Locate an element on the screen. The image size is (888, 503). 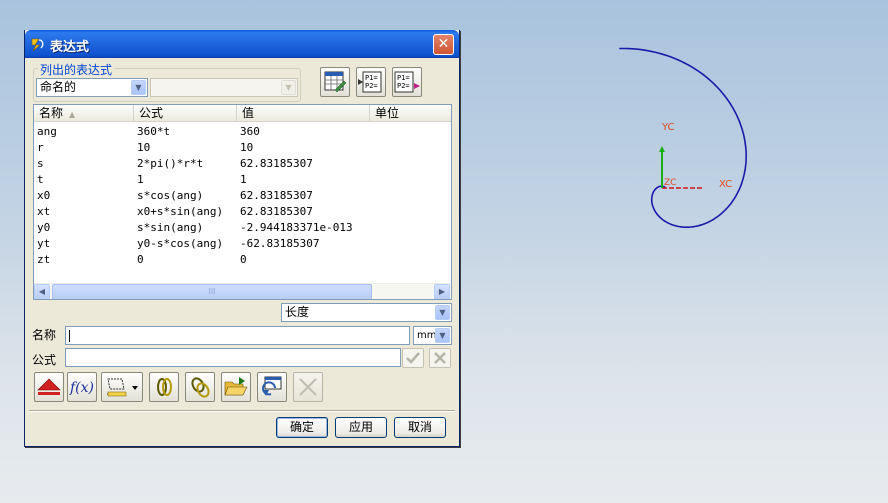
axis-label-zc: ZC is located at coordinates (670, 183).